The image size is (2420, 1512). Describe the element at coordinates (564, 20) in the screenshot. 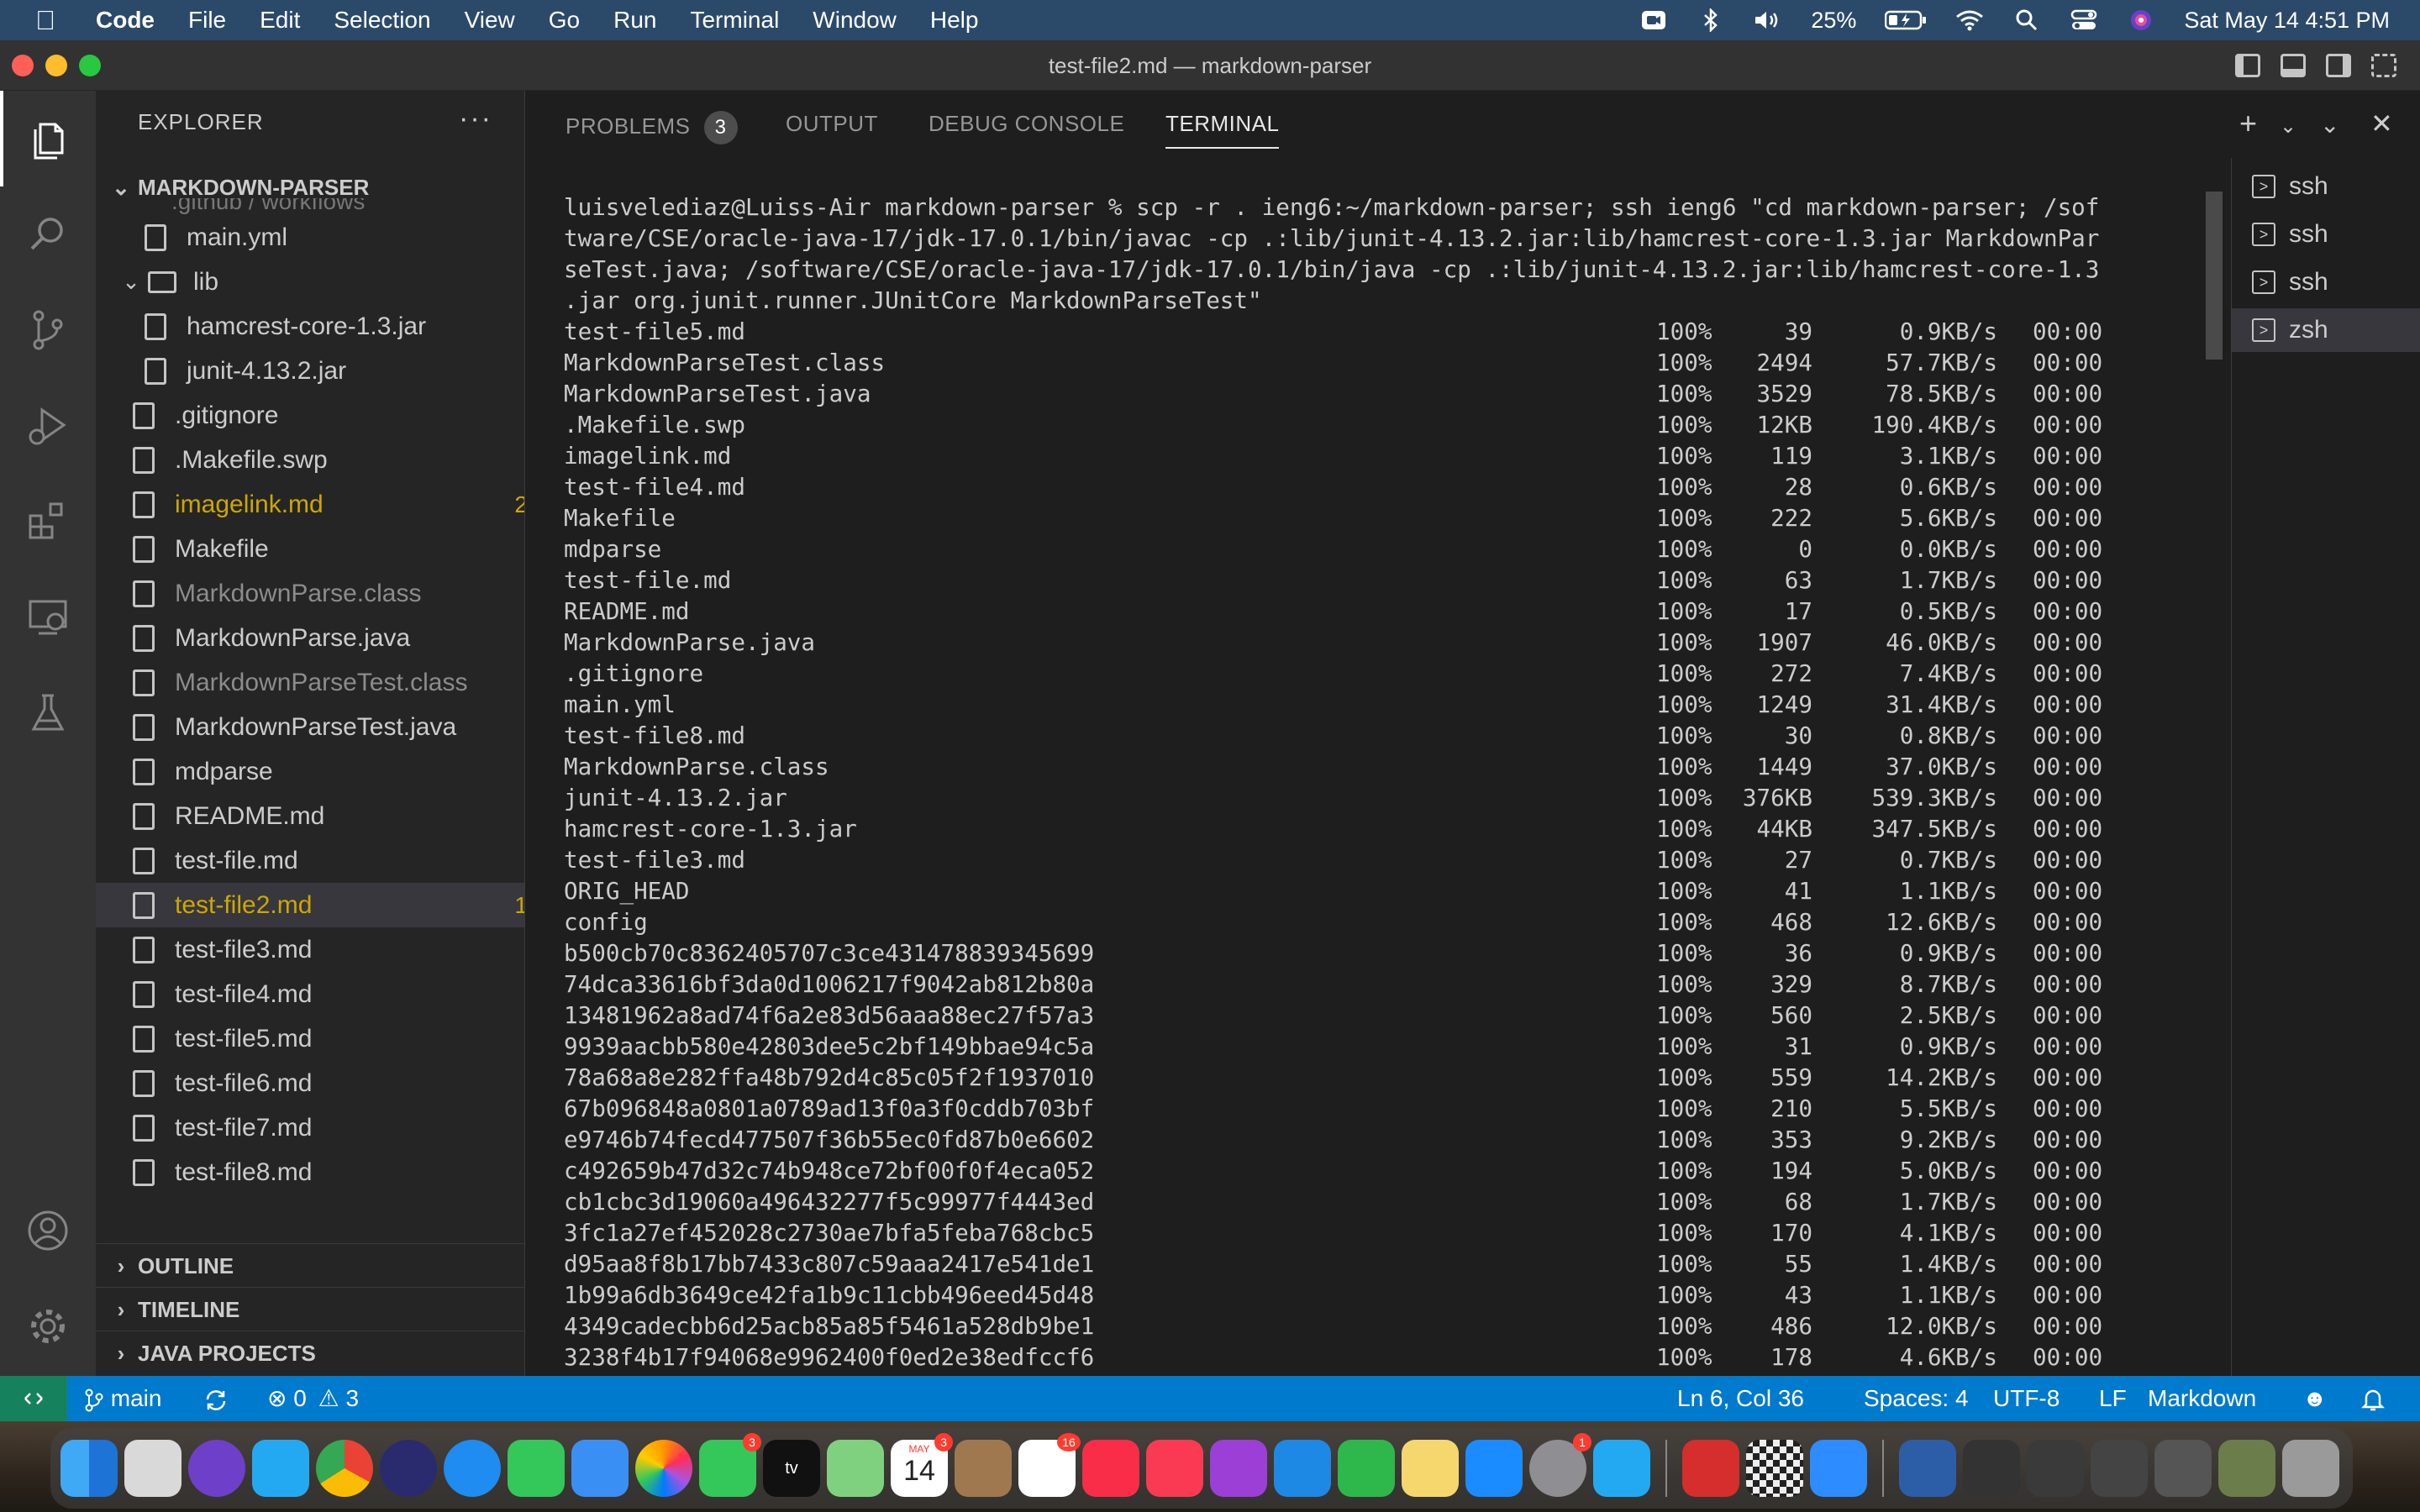

I see `menu-go: Go` at that location.